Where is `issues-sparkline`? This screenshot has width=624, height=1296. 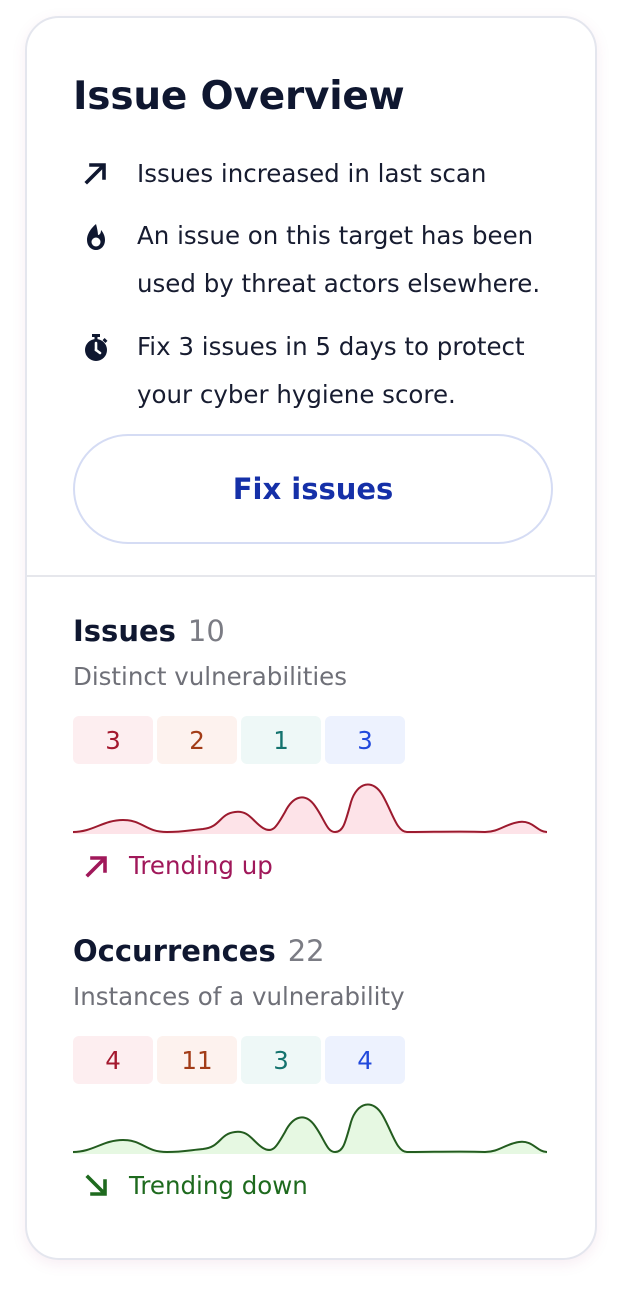
issues-sparkline is located at coordinates (310, 808).